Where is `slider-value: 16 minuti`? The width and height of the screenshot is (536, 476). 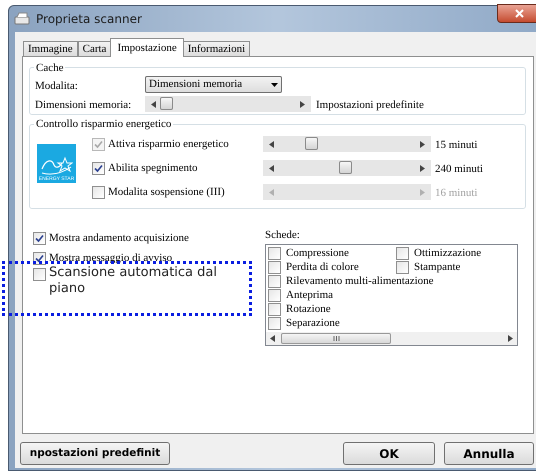 slider-value: 16 minuti is located at coordinates (456, 193).